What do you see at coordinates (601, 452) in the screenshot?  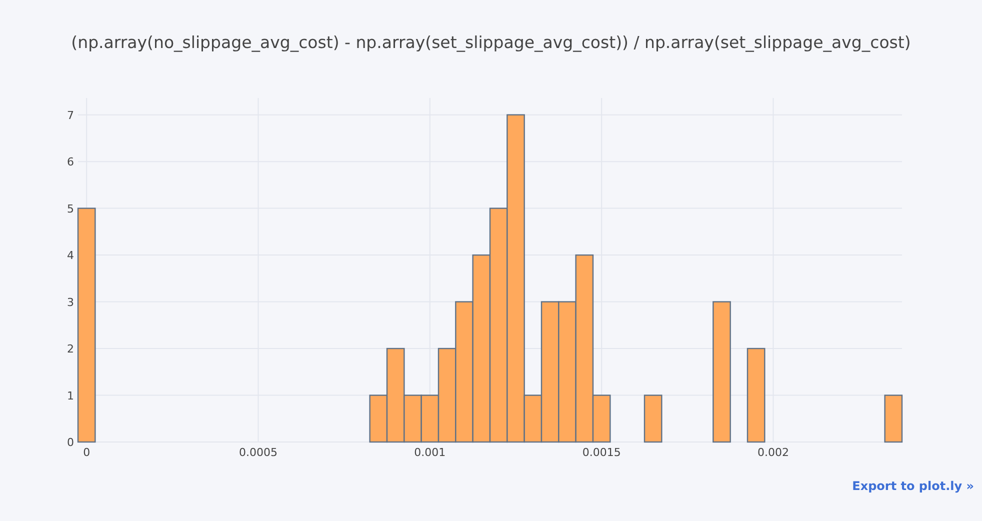 I see `x-axis-tick-label: 0.0015` at bounding box center [601, 452].